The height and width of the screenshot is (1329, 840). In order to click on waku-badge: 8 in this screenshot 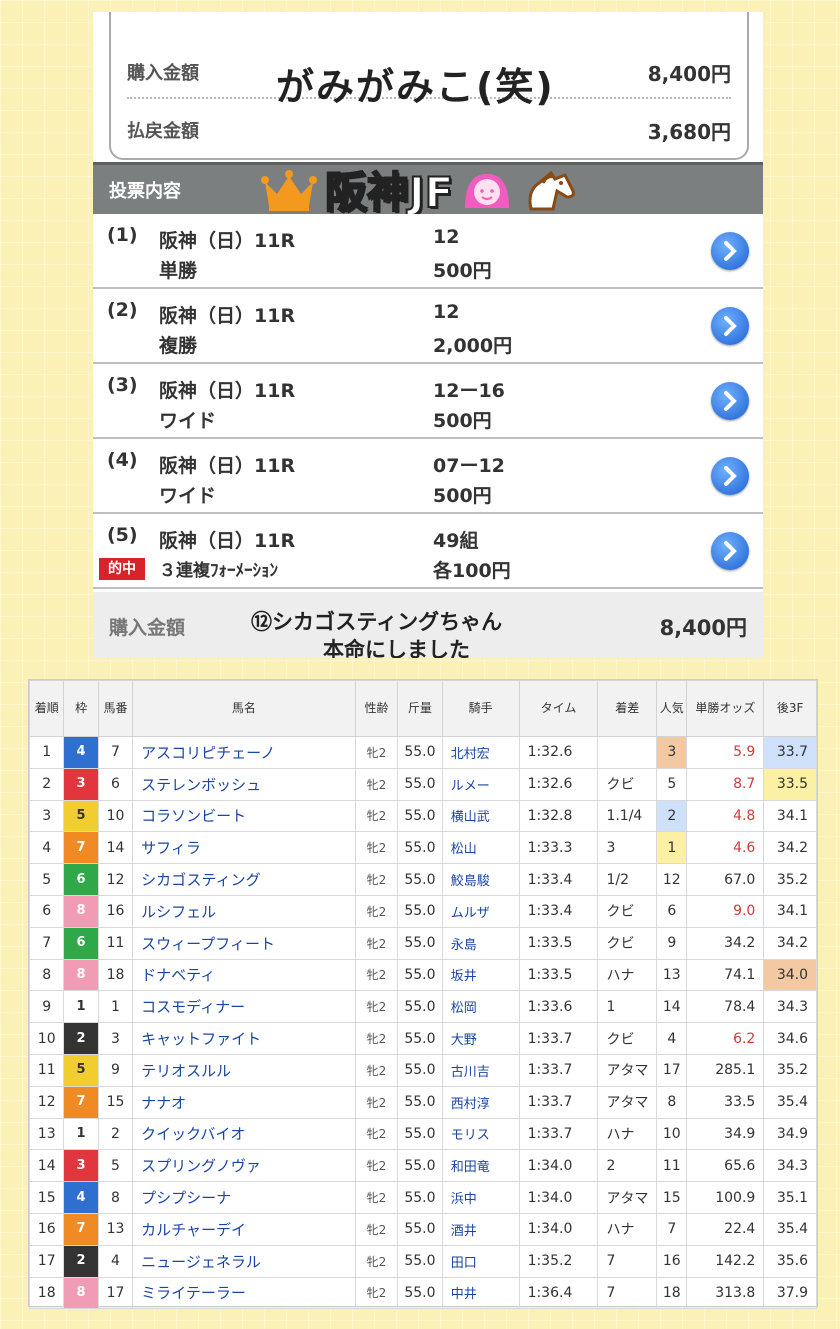, I will do `click(81, 1292)`.